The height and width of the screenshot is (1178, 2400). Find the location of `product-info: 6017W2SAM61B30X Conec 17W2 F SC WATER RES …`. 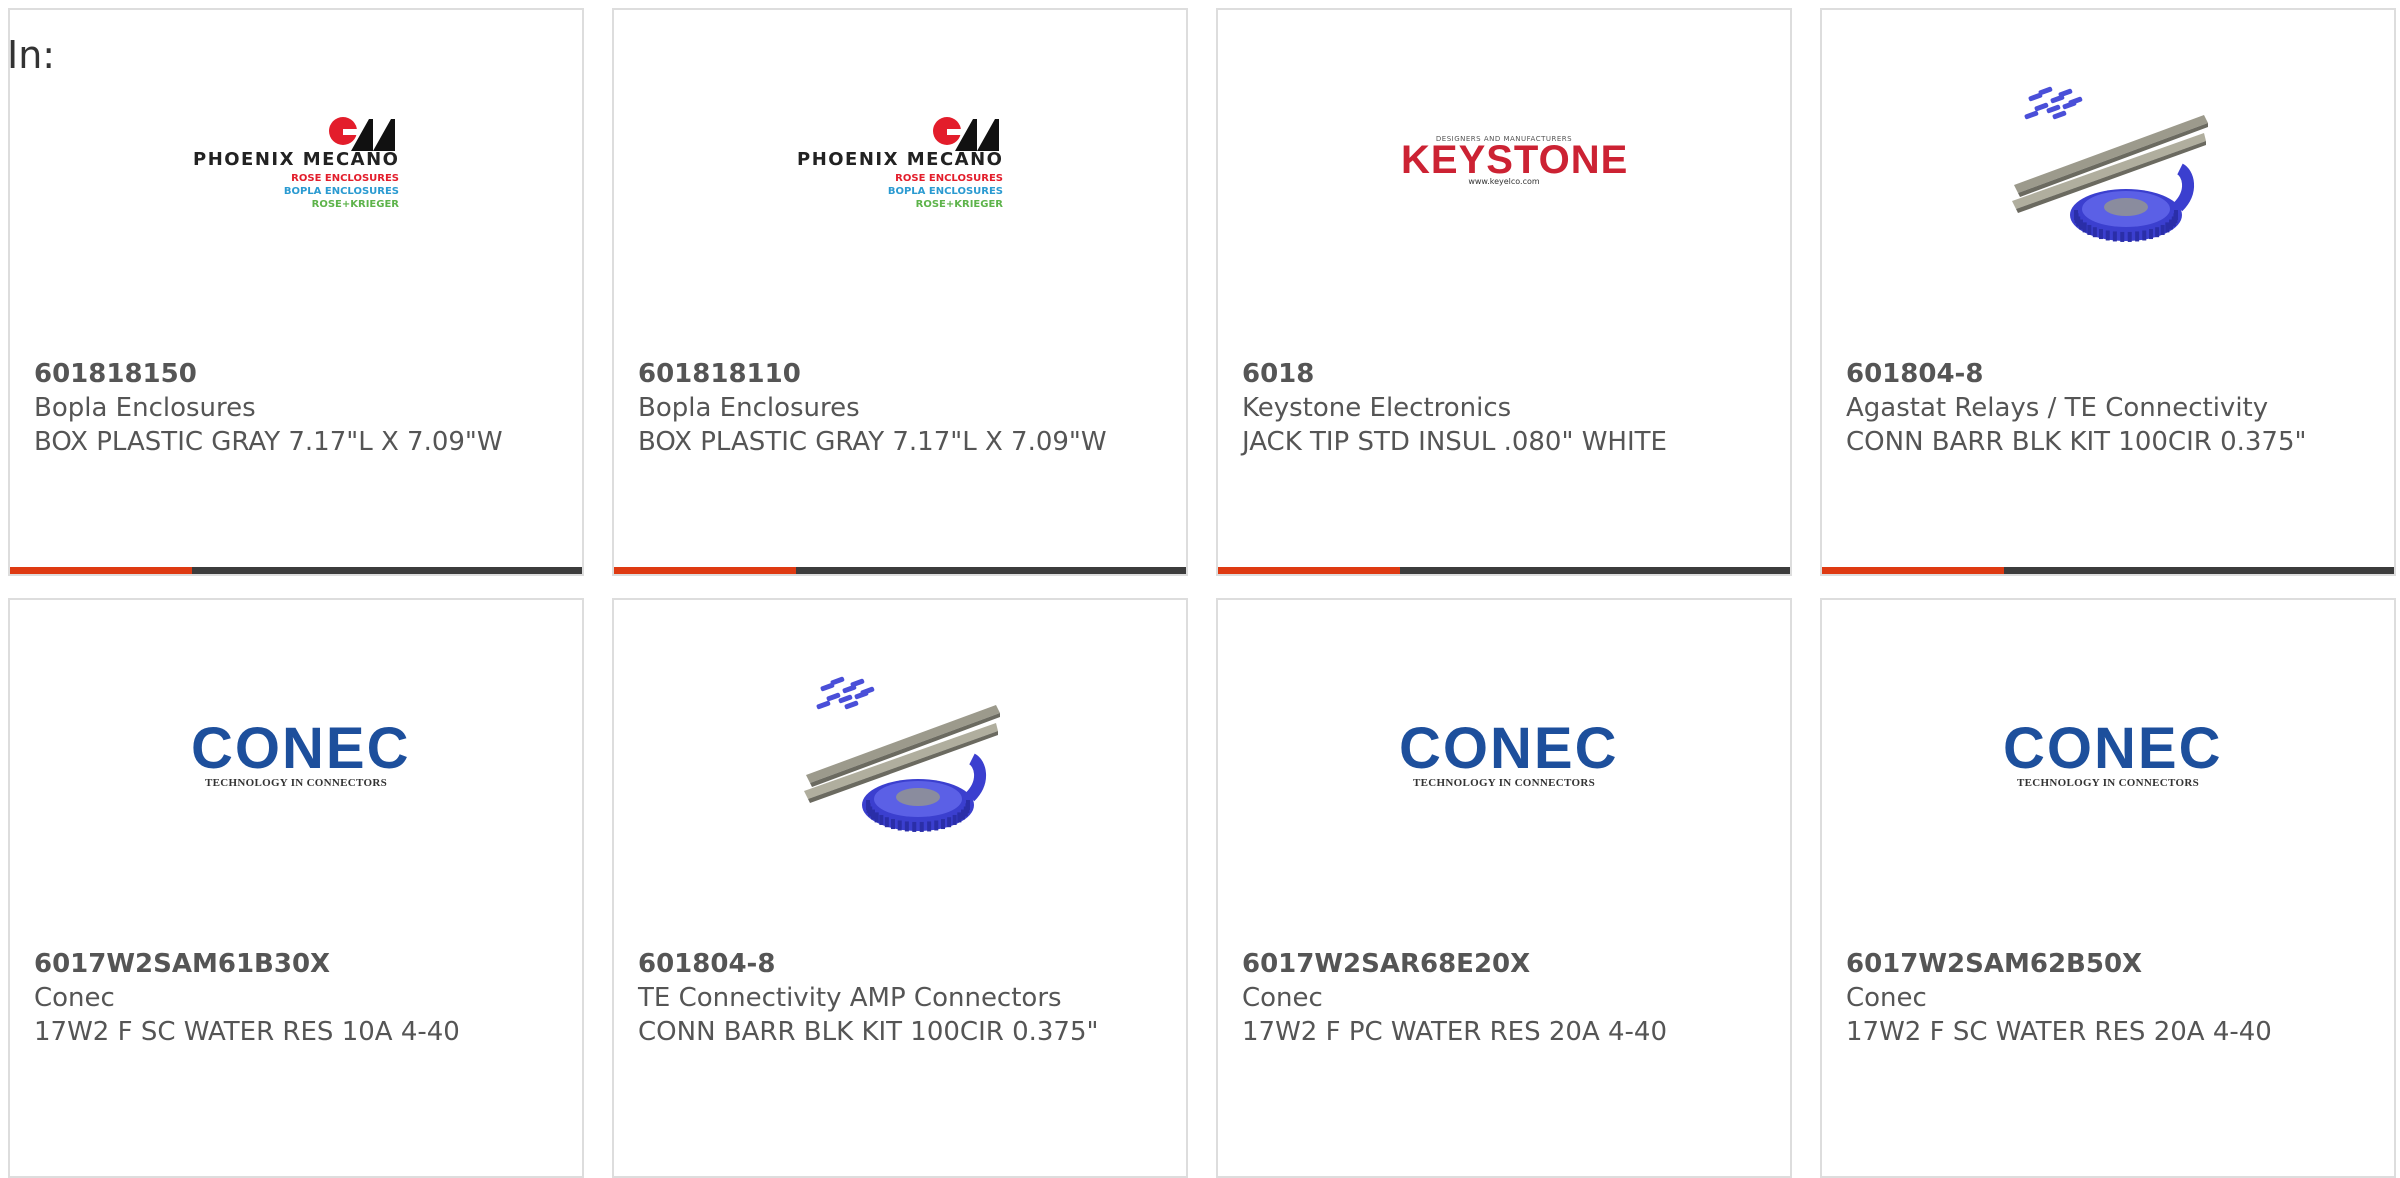

product-info: 6017W2SAM61B30X Conec 17W2 F SC WATER RES … is located at coordinates (296, 998).